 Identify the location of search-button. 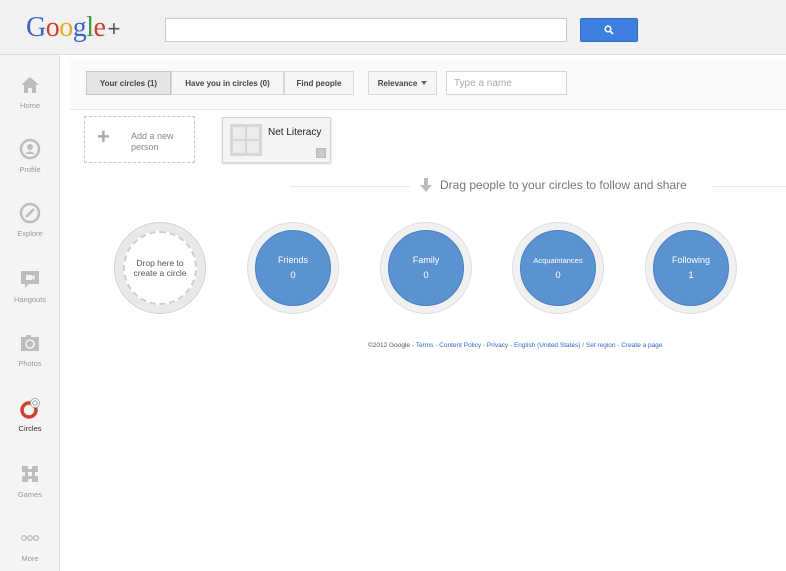
(609, 30).